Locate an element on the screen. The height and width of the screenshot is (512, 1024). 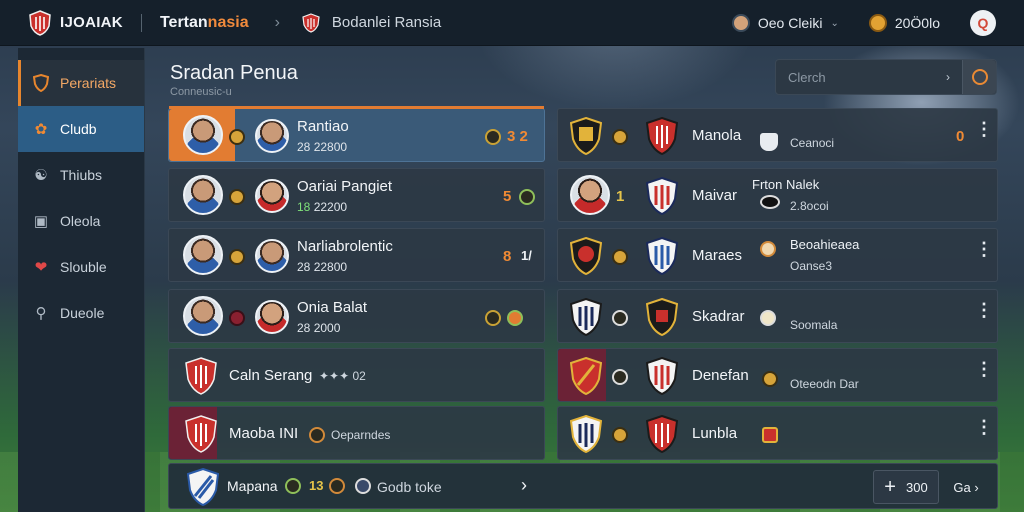
list-item: 1 Maivar Frton Nalek 2.8ocoi is located at coordinates (777, 195).